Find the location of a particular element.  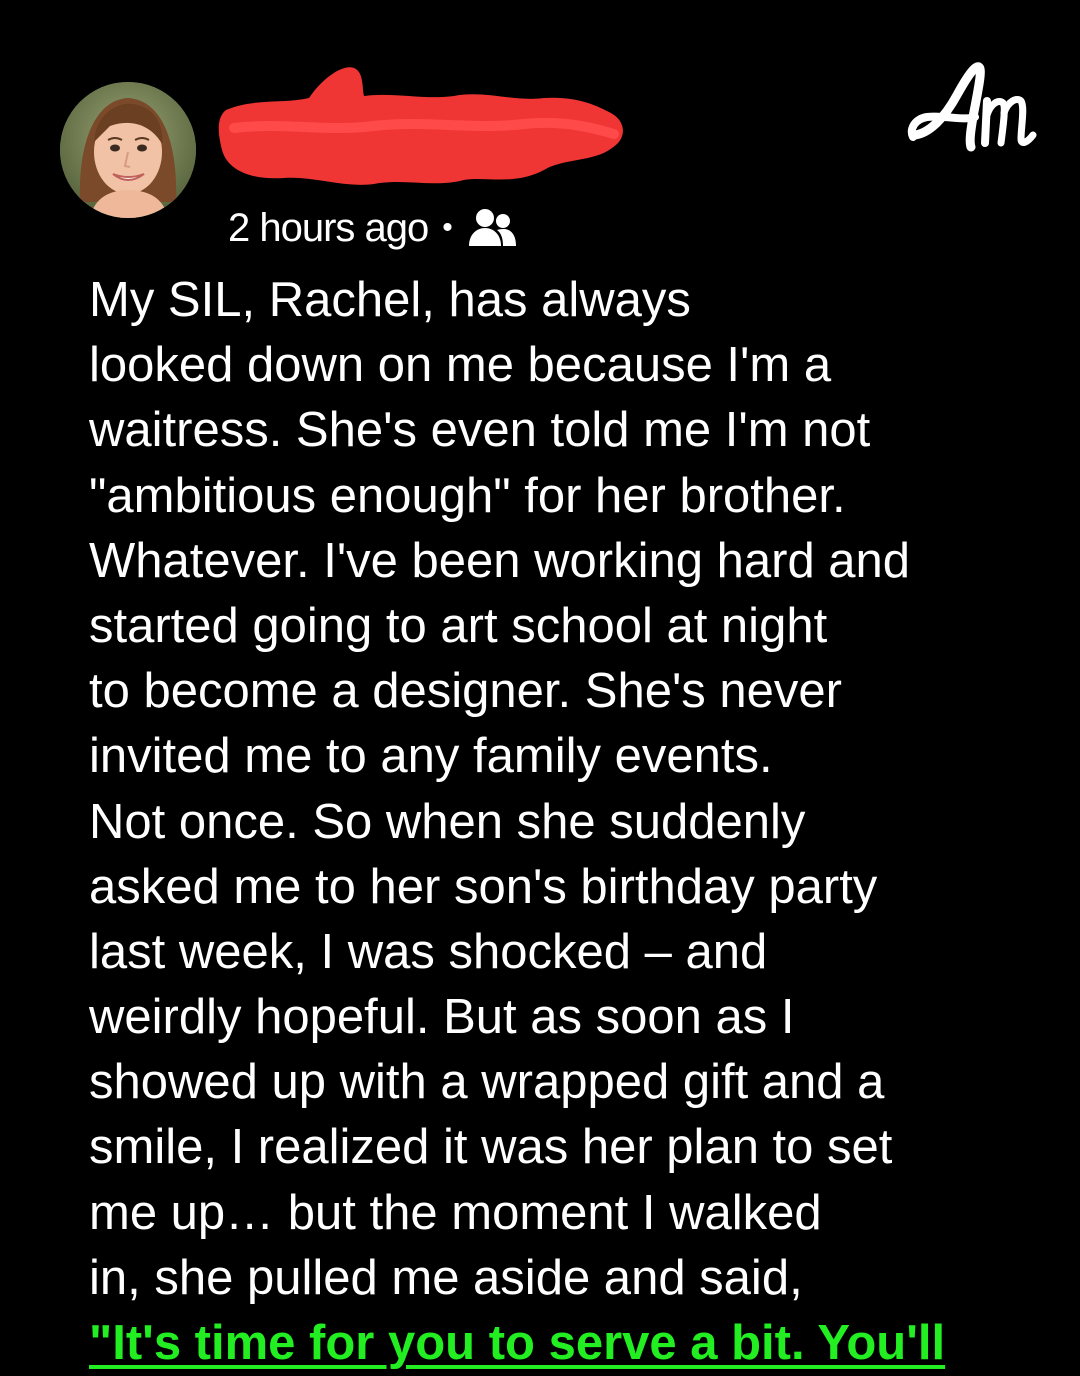

author-name-redaction is located at coordinates (424, 128).